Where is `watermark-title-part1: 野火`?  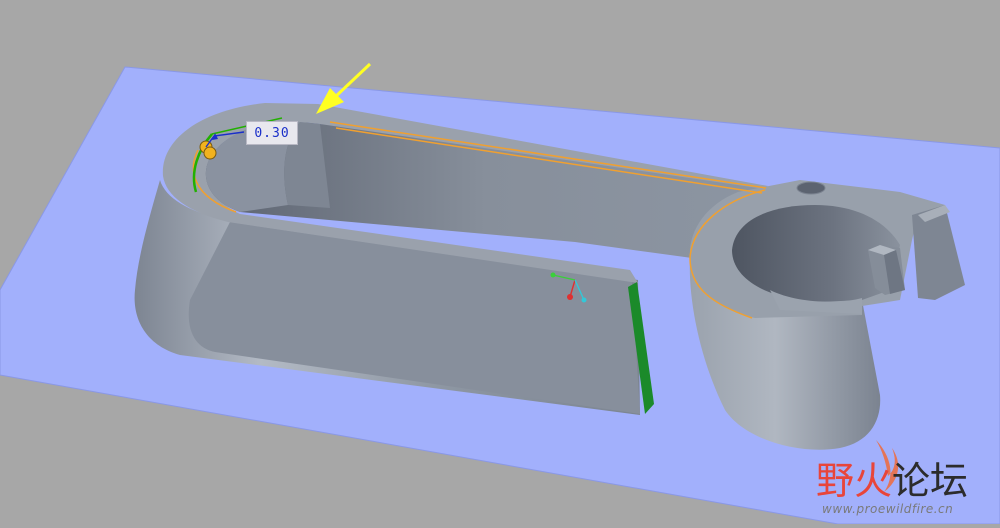 watermark-title-part1: 野火 is located at coordinates (854, 481).